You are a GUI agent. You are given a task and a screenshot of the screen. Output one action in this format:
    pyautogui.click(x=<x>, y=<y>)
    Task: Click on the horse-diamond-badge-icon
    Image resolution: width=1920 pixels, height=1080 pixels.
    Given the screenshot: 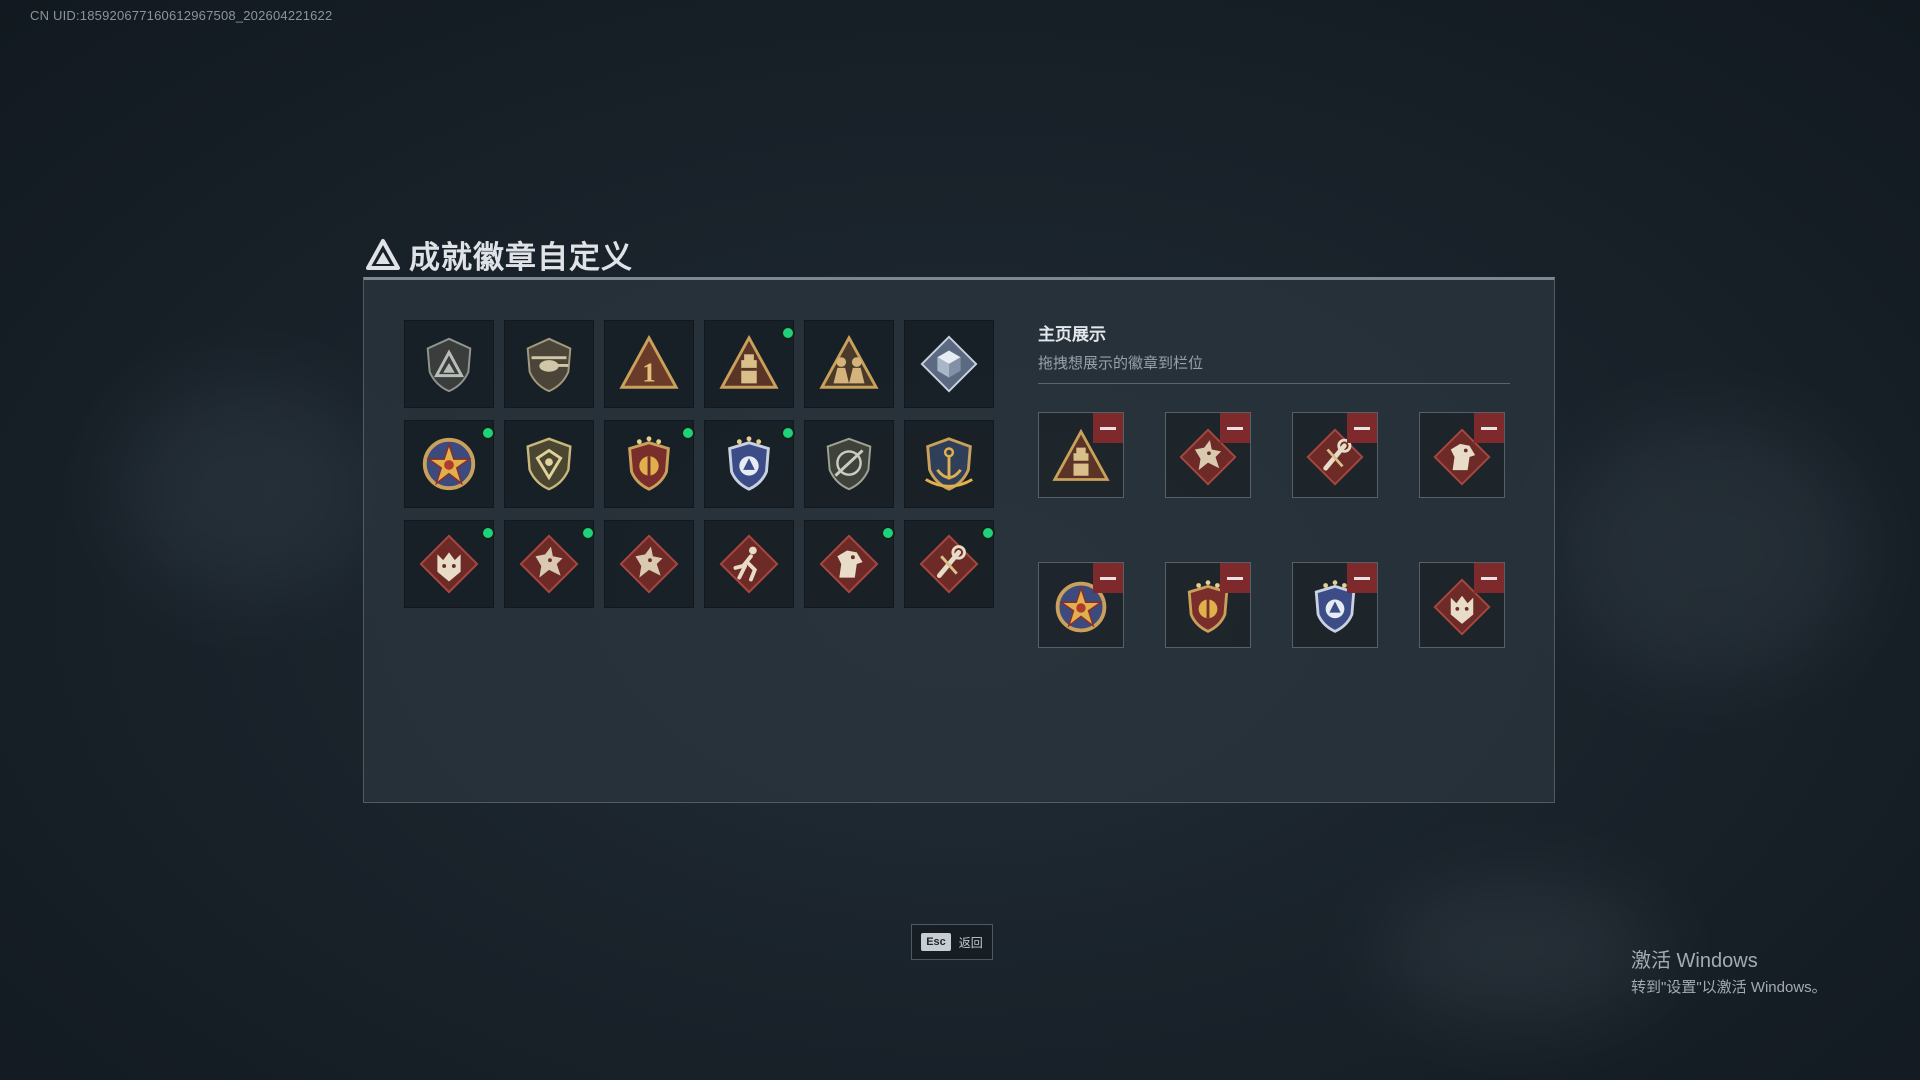 What is the action you would take?
    pyautogui.click(x=849, y=564)
    